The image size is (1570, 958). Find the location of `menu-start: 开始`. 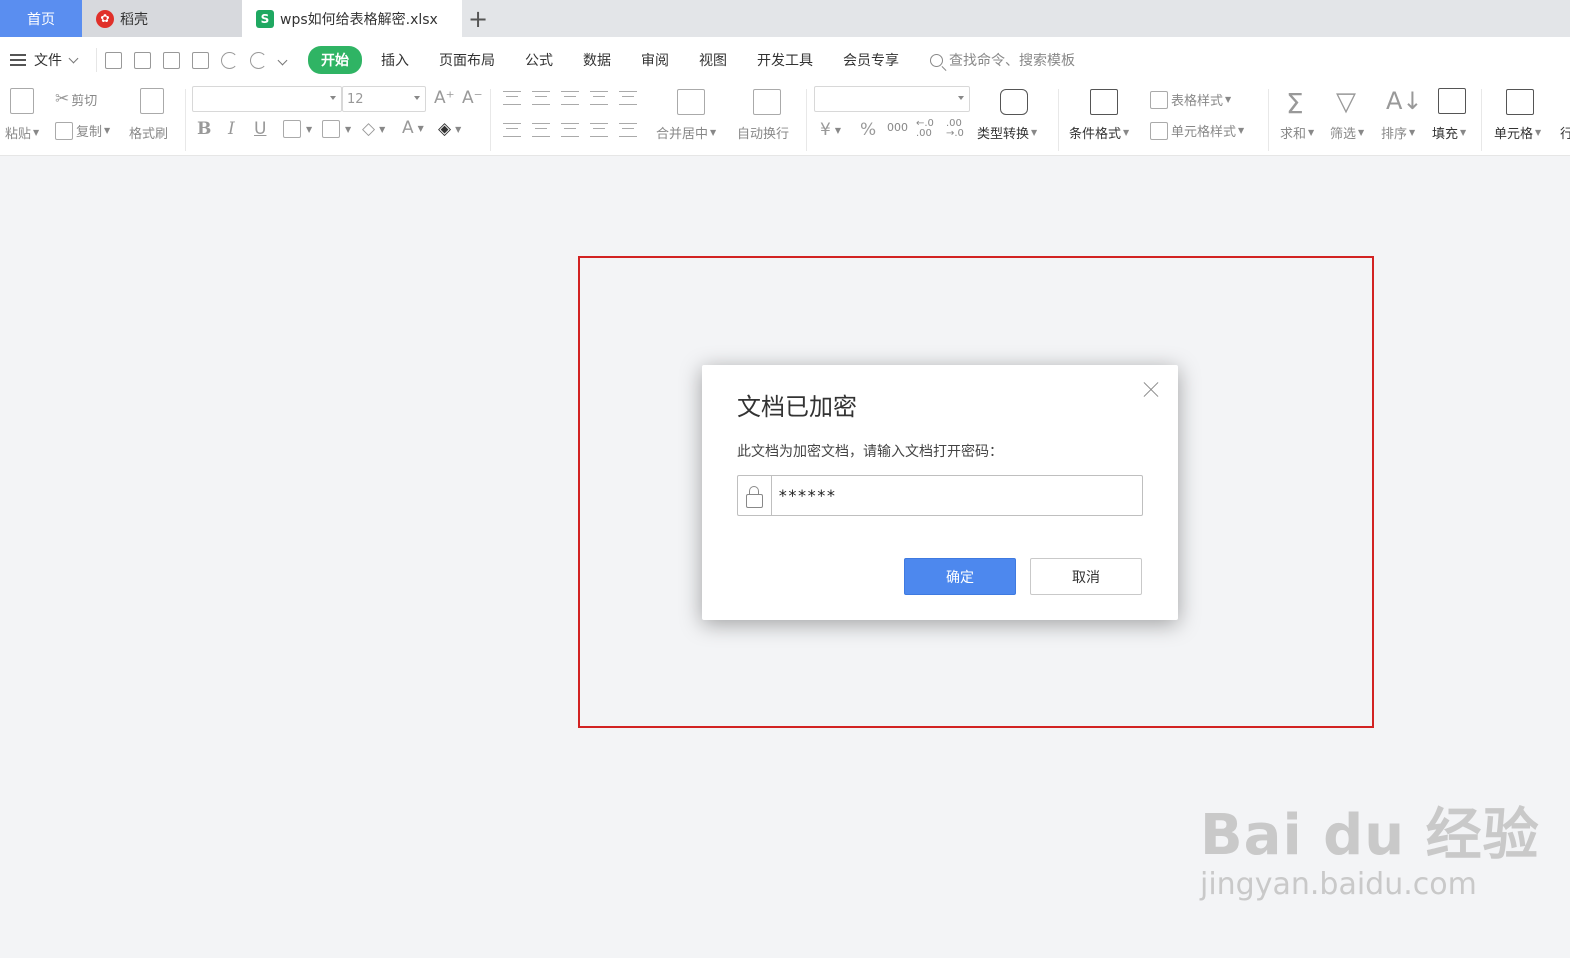

menu-start: 开始 is located at coordinates (335, 60).